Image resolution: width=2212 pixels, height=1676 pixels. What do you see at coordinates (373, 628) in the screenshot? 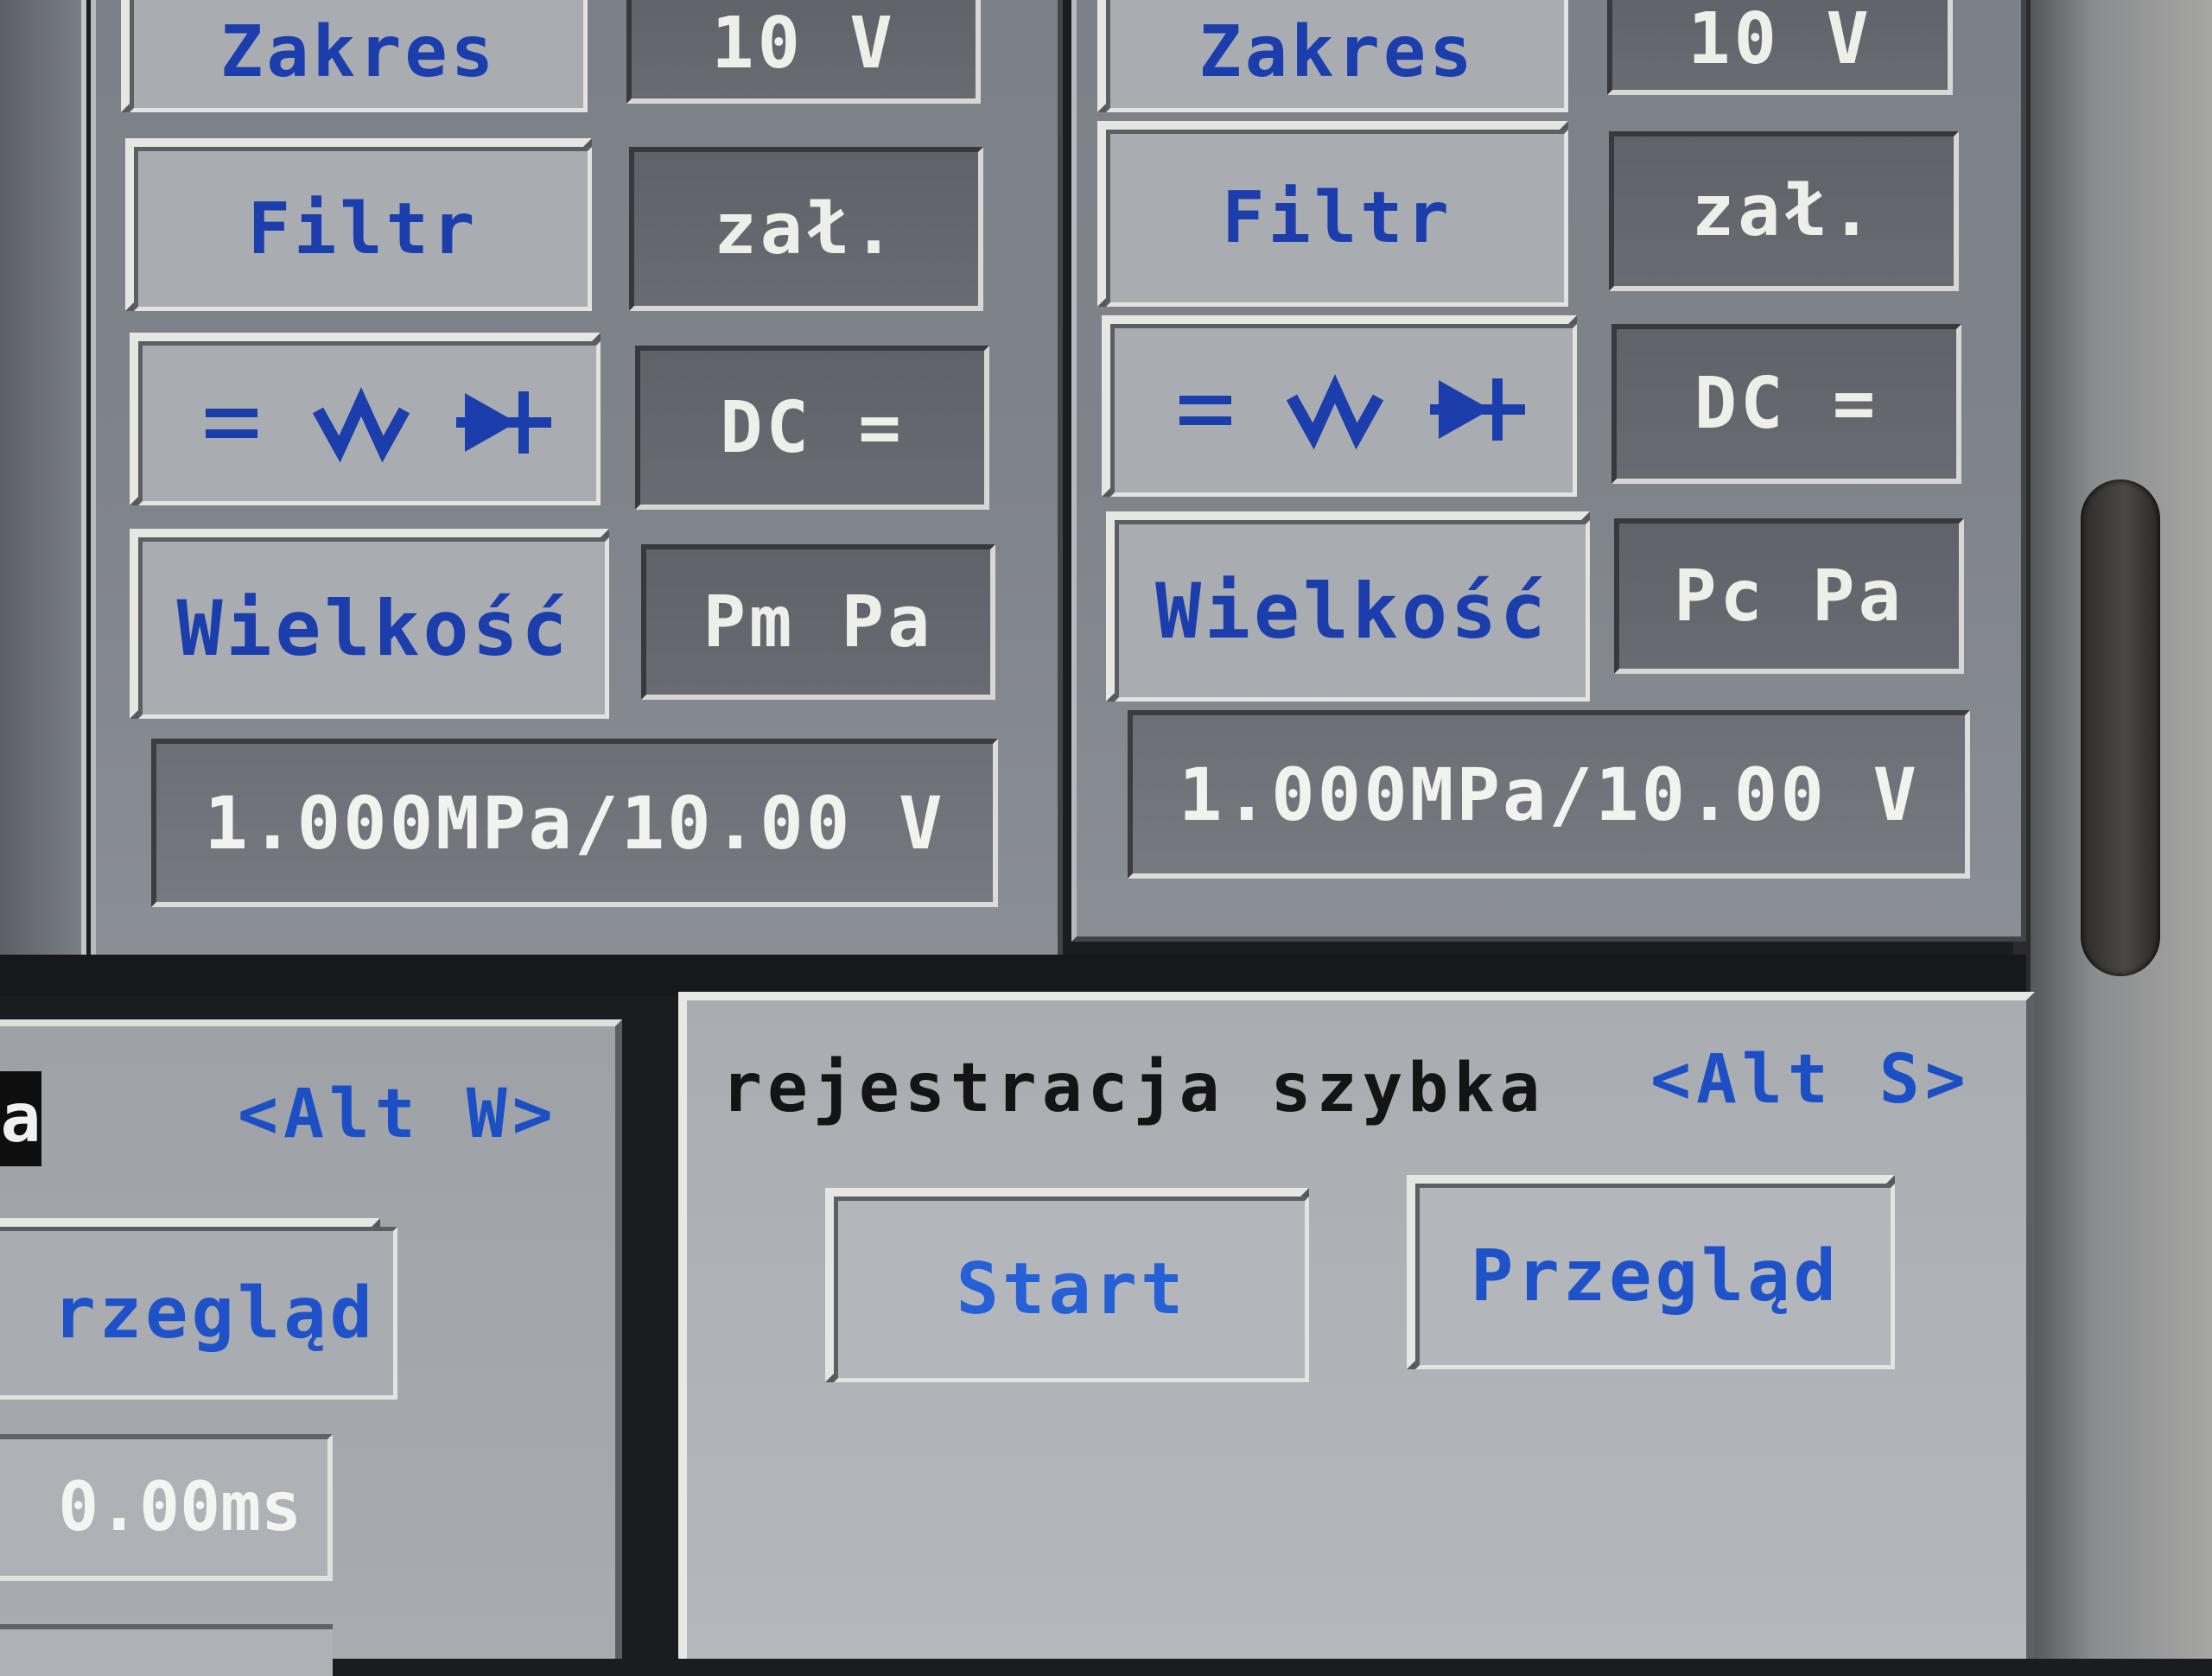
I see `quantity-label-1: Wielkość` at bounding box center [373, 628].